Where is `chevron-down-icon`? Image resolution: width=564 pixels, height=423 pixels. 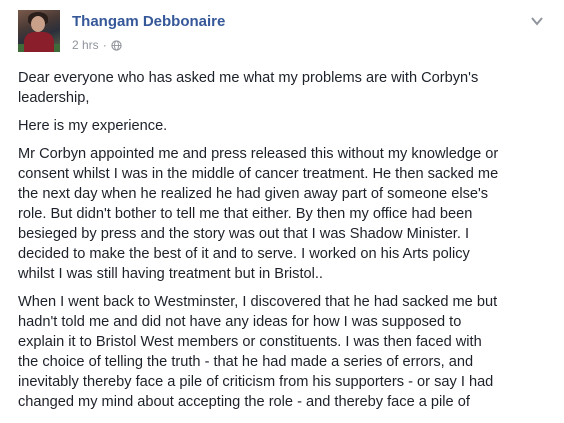 chevron-down-icon is located at coordinates (537, 21).